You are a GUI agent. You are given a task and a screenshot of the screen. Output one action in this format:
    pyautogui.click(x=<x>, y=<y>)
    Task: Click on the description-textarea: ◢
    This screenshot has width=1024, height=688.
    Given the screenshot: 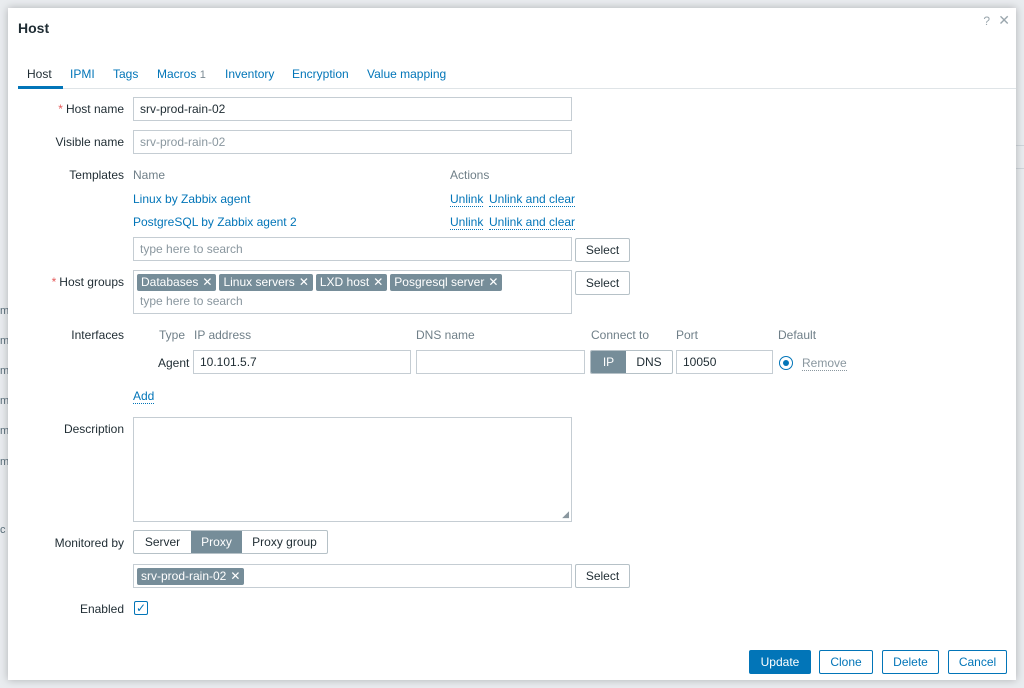 What is the action you would take?
    pyautogui.click(x=352, y=469)
    